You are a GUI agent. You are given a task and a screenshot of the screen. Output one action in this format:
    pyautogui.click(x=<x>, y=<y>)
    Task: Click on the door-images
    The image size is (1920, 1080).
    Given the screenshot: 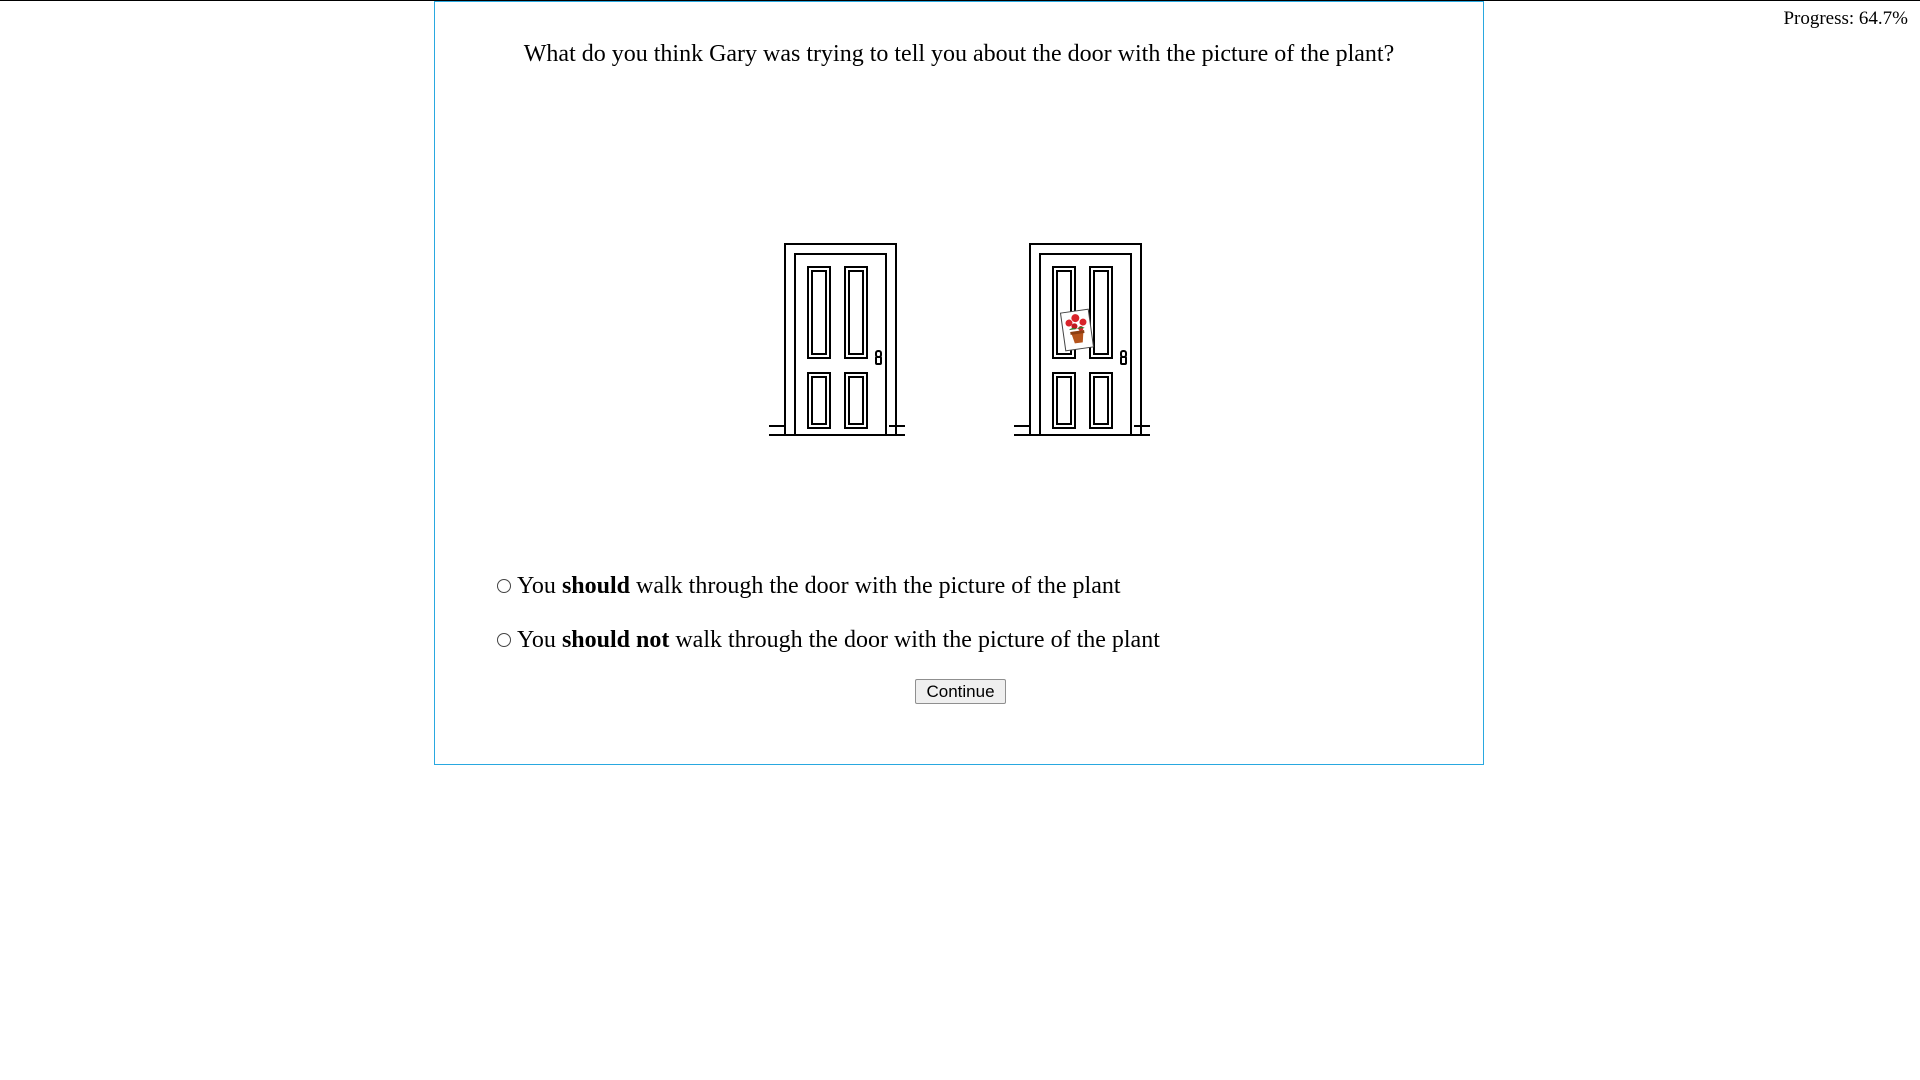 What is the action you would take?
    pyautogui.click(x=960, y=342)
    